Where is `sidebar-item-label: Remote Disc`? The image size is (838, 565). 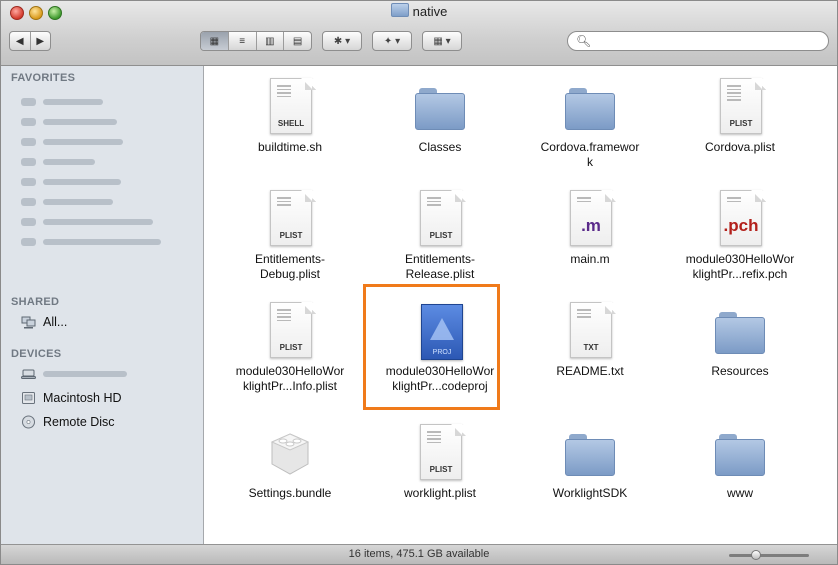 sidebar-item-label: Remote Disc is located at coordinates (79, 422).